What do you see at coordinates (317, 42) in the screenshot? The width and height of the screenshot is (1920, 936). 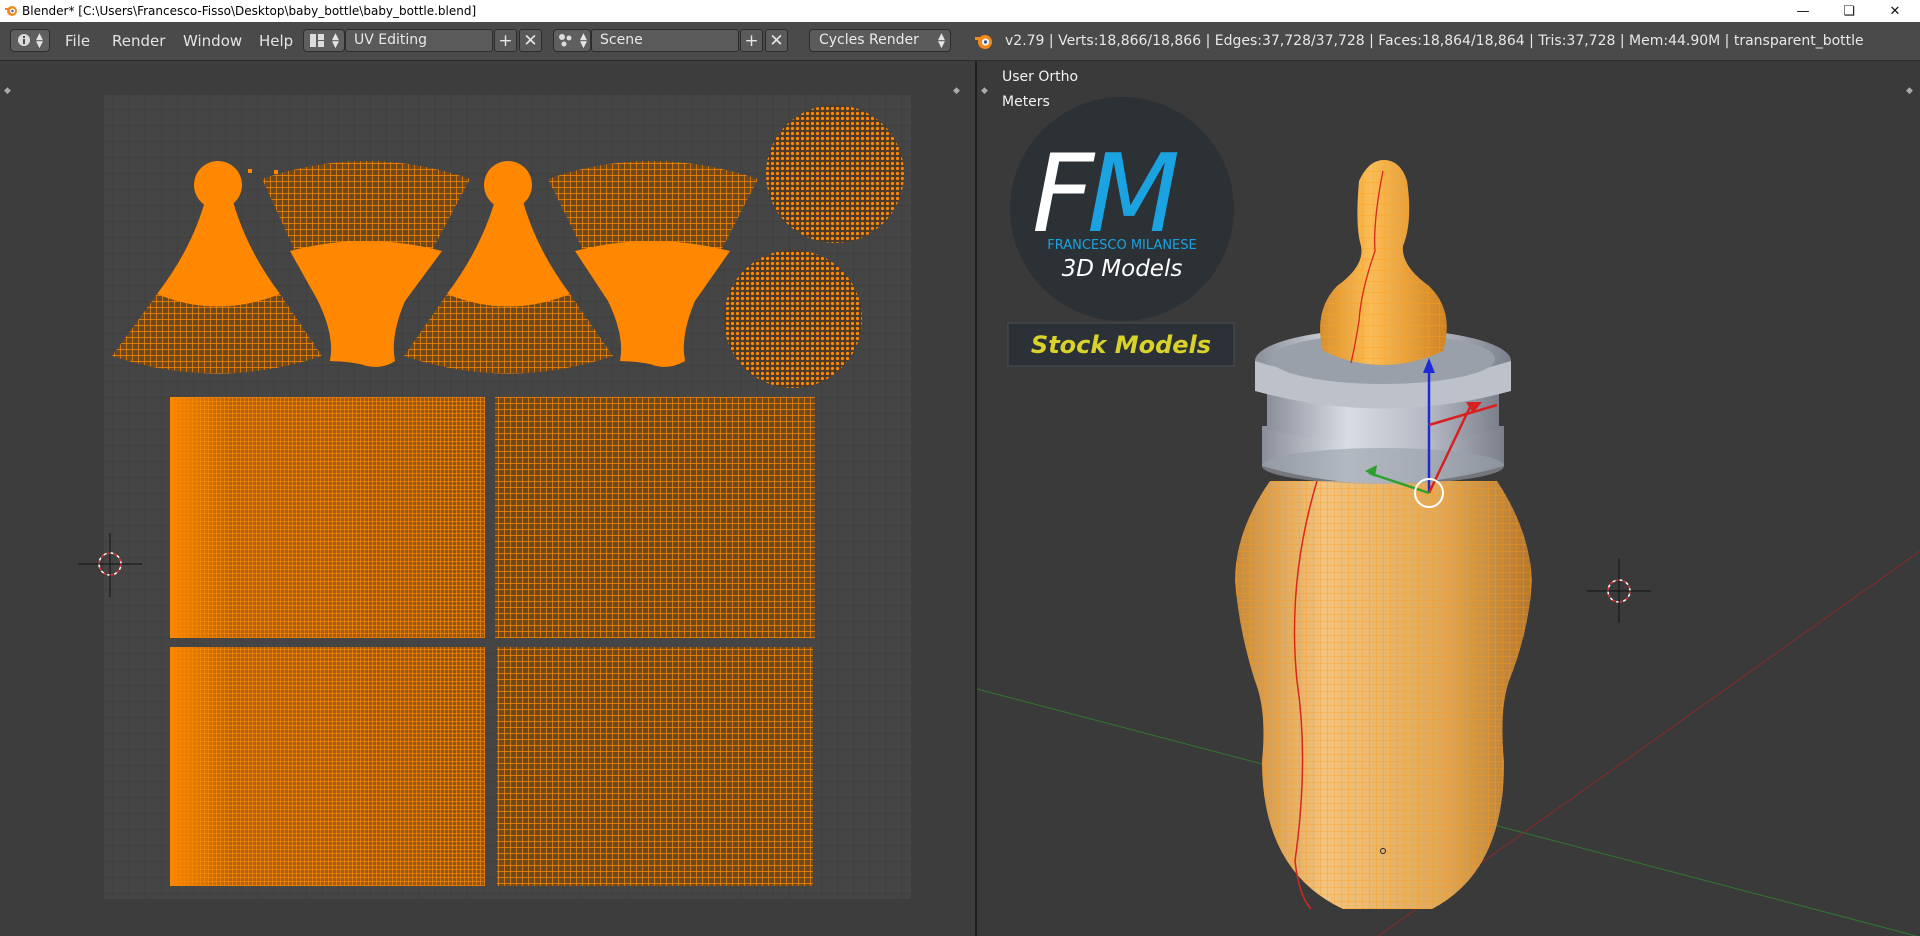 I see `layout-grid-icon` at bounding box center [317, 42].